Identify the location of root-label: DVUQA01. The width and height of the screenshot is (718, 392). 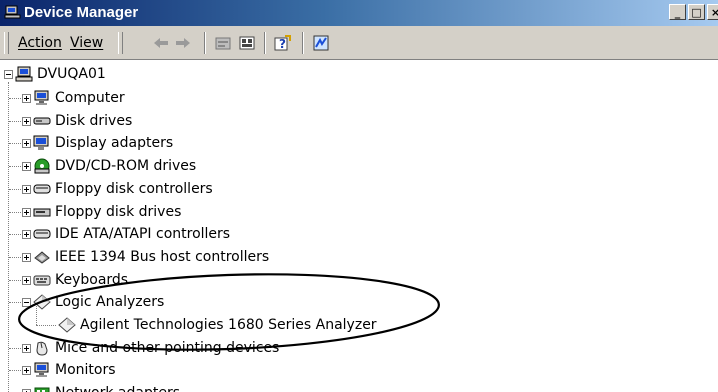
(71, 74).